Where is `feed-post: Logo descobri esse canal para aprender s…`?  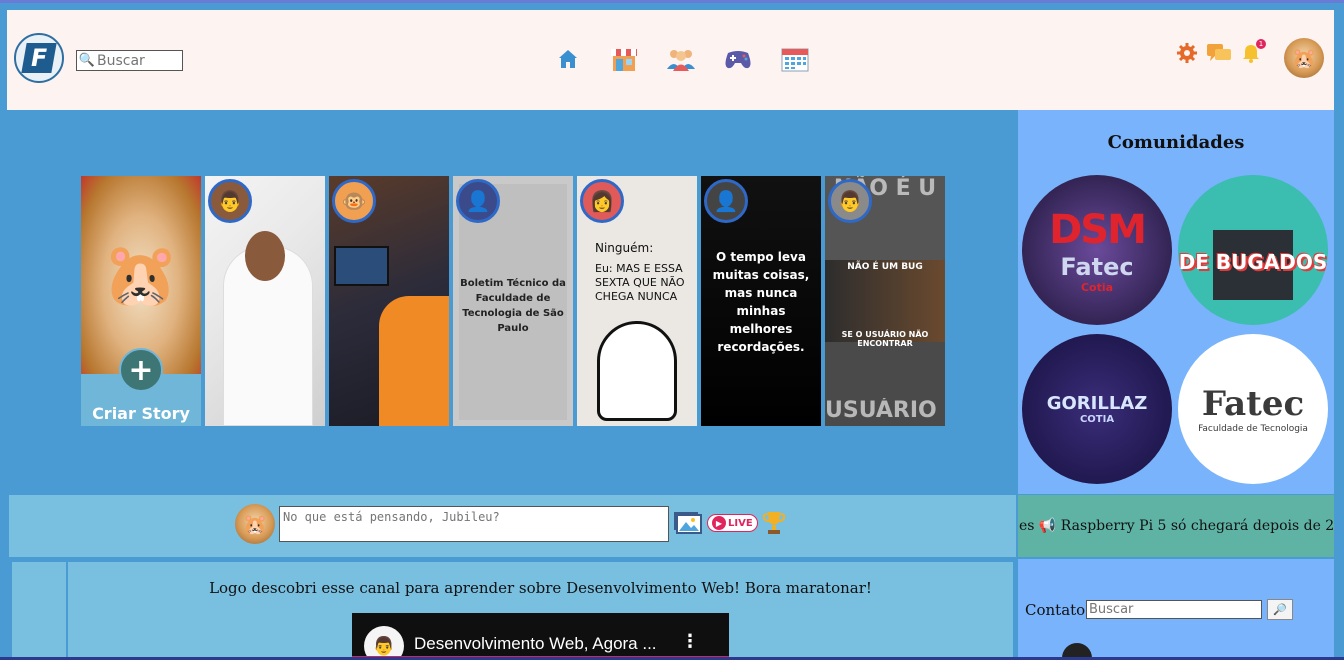
feed-post: Logo descobri esse canal para aprender s… is located at coordinates (540, 611).